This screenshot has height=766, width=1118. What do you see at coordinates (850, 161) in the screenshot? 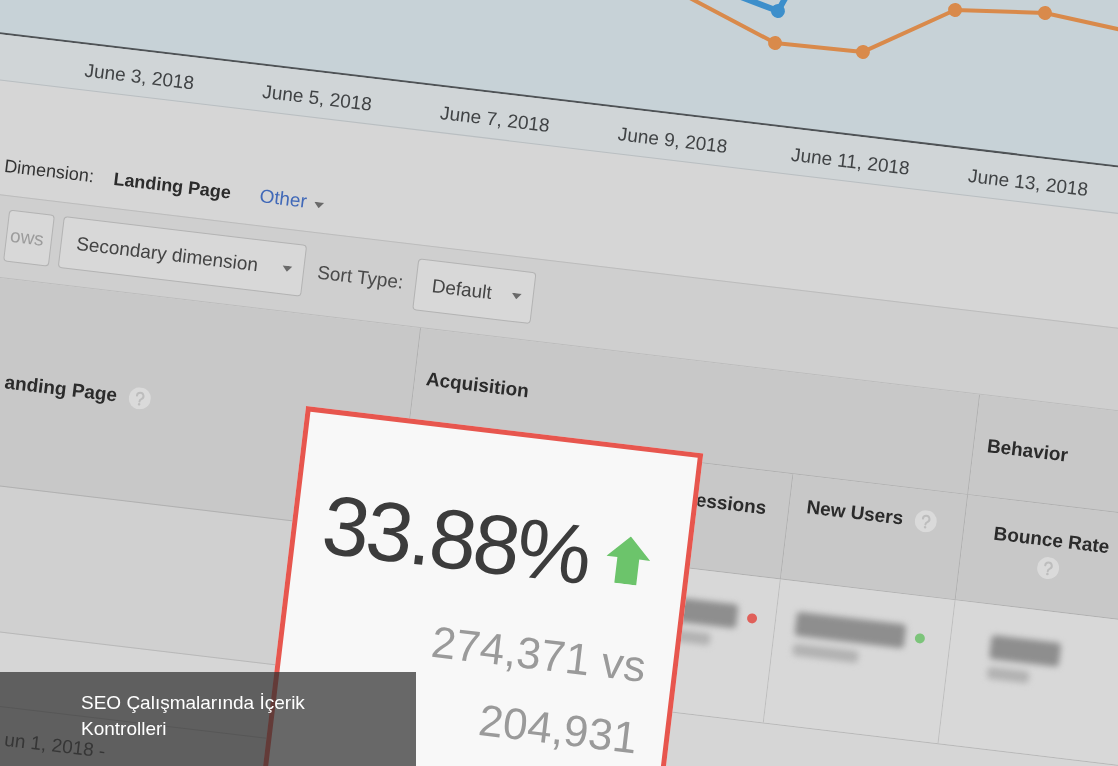
I see `axis-label: June 11, 2018` at bounding box center [850, 161].